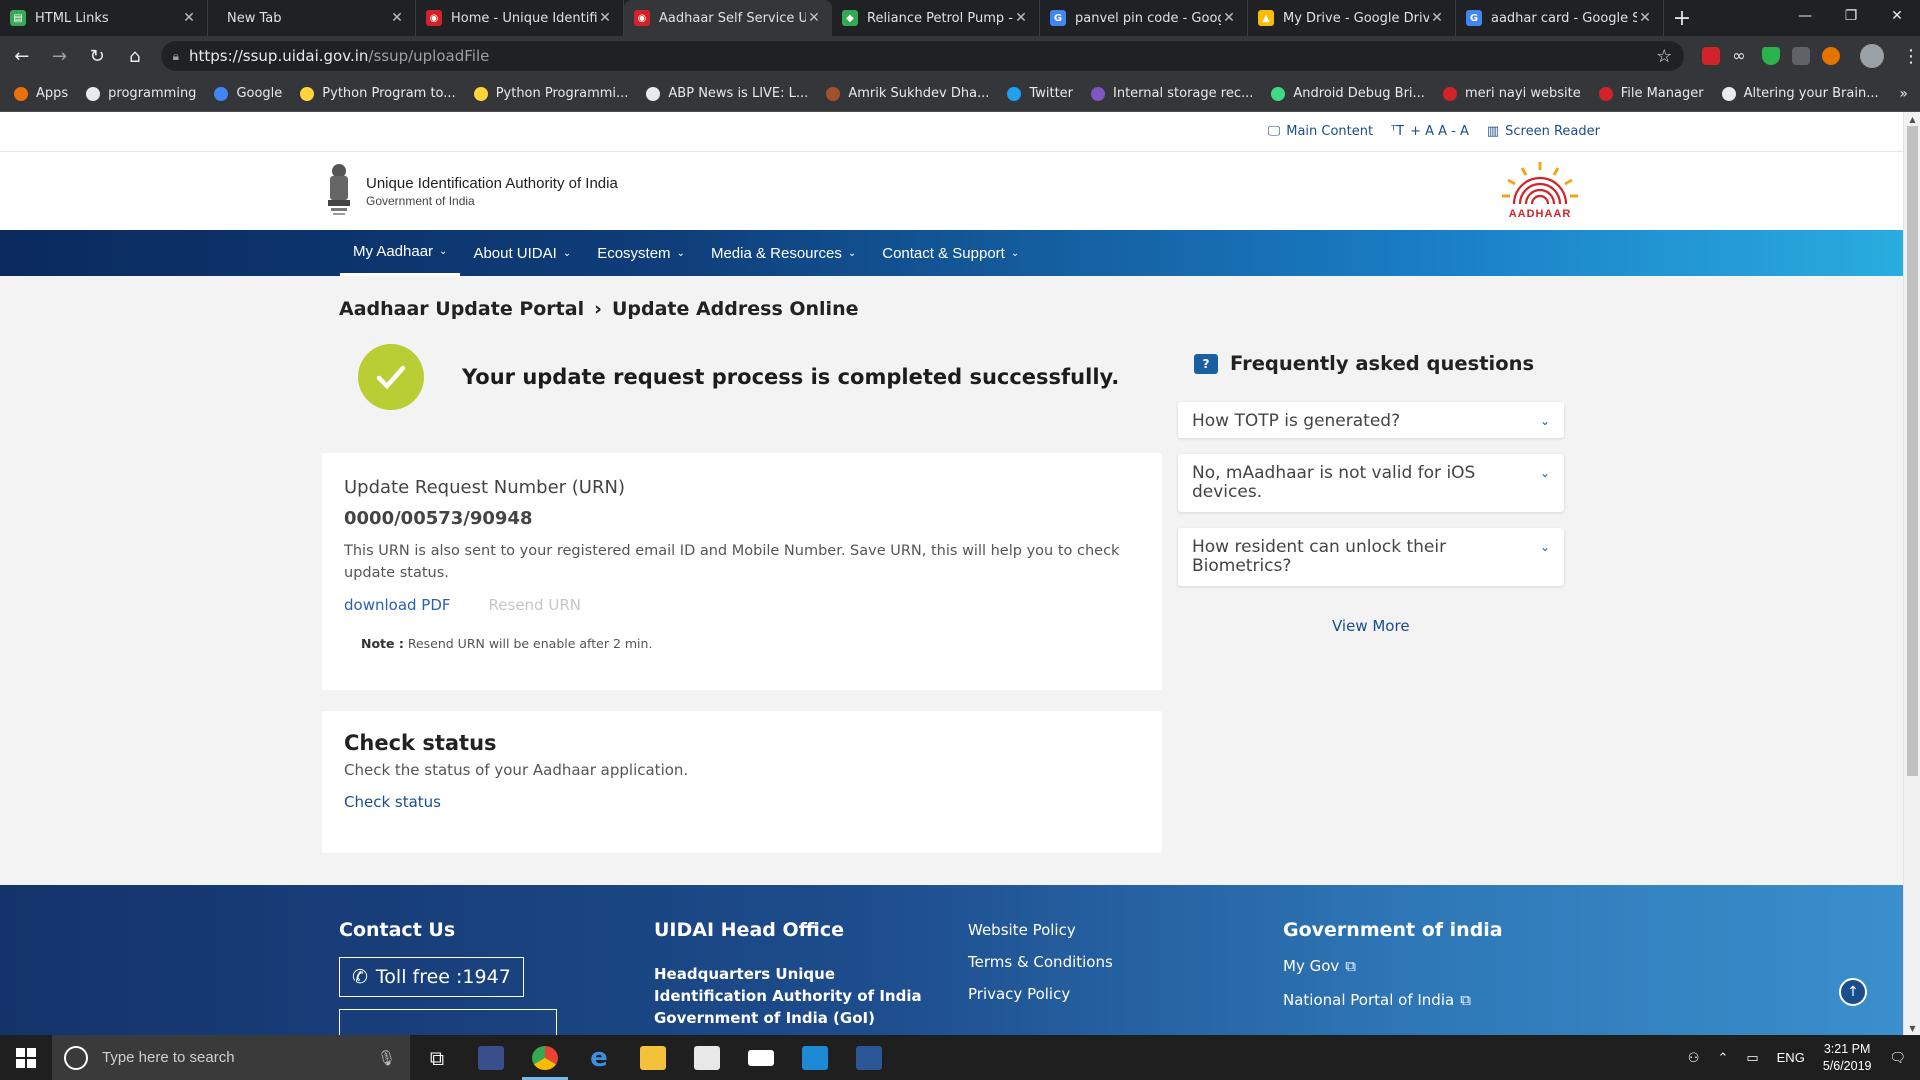 This screenshot has height=1080, width=1920. I want to click on main-content-link: 🖵︎ Main Content, so click(1320, 131).